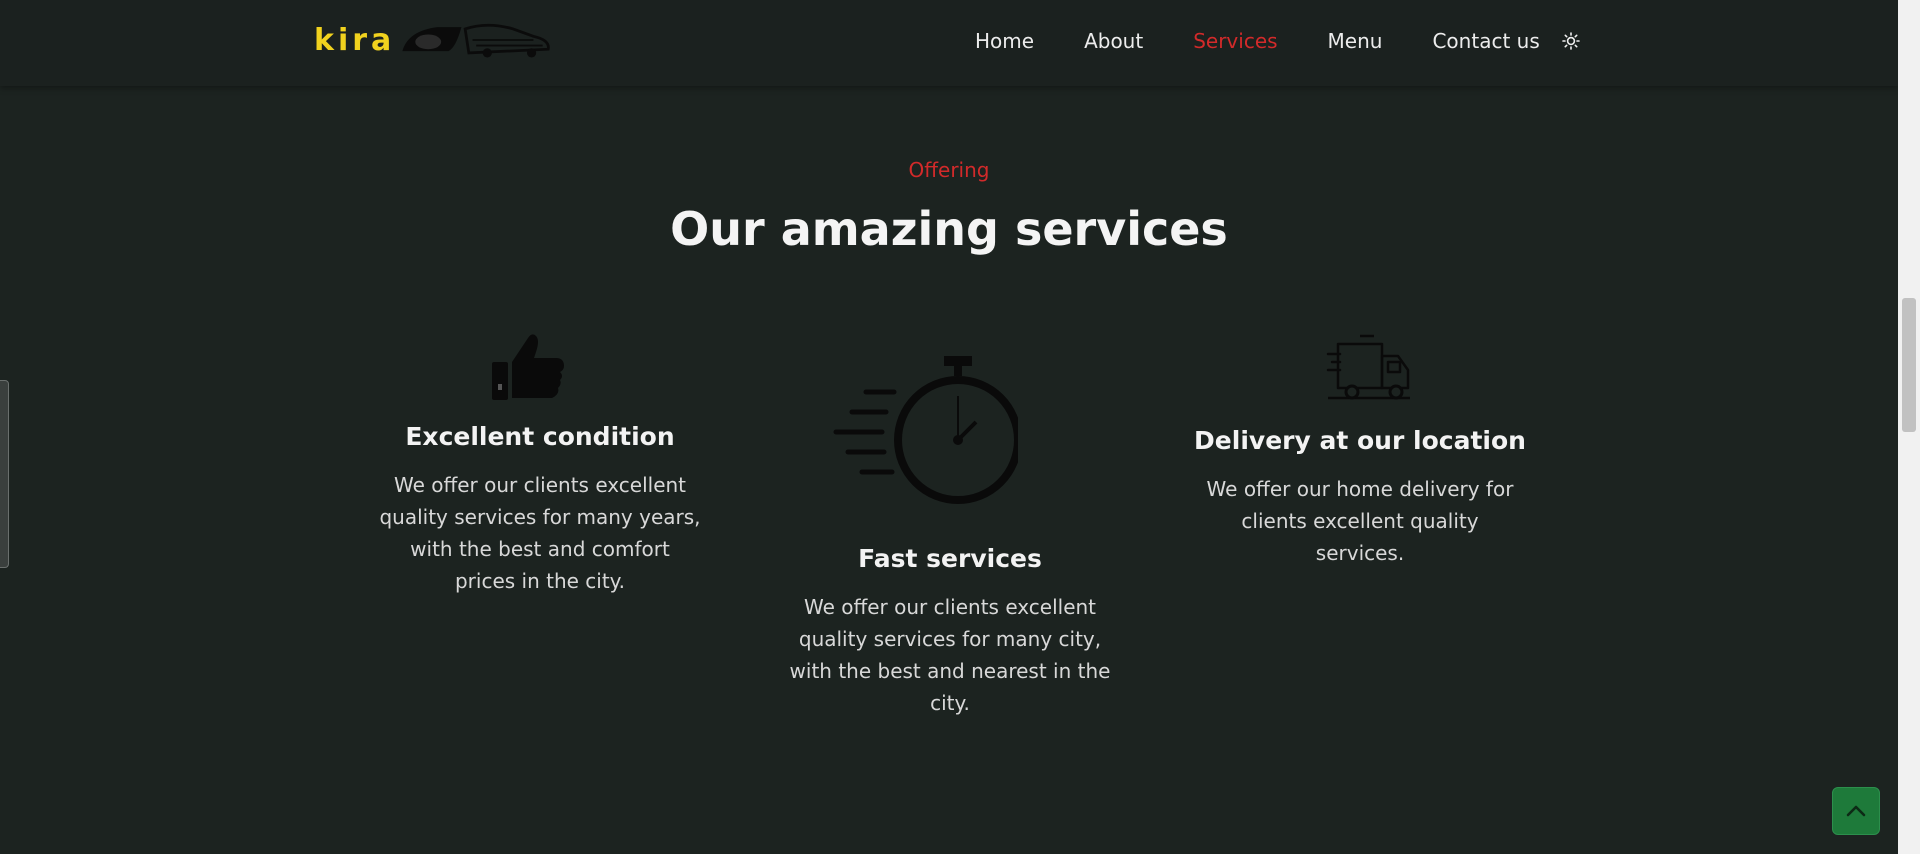  I want to click on section-eyebrow: Offering, so click(949, 170).